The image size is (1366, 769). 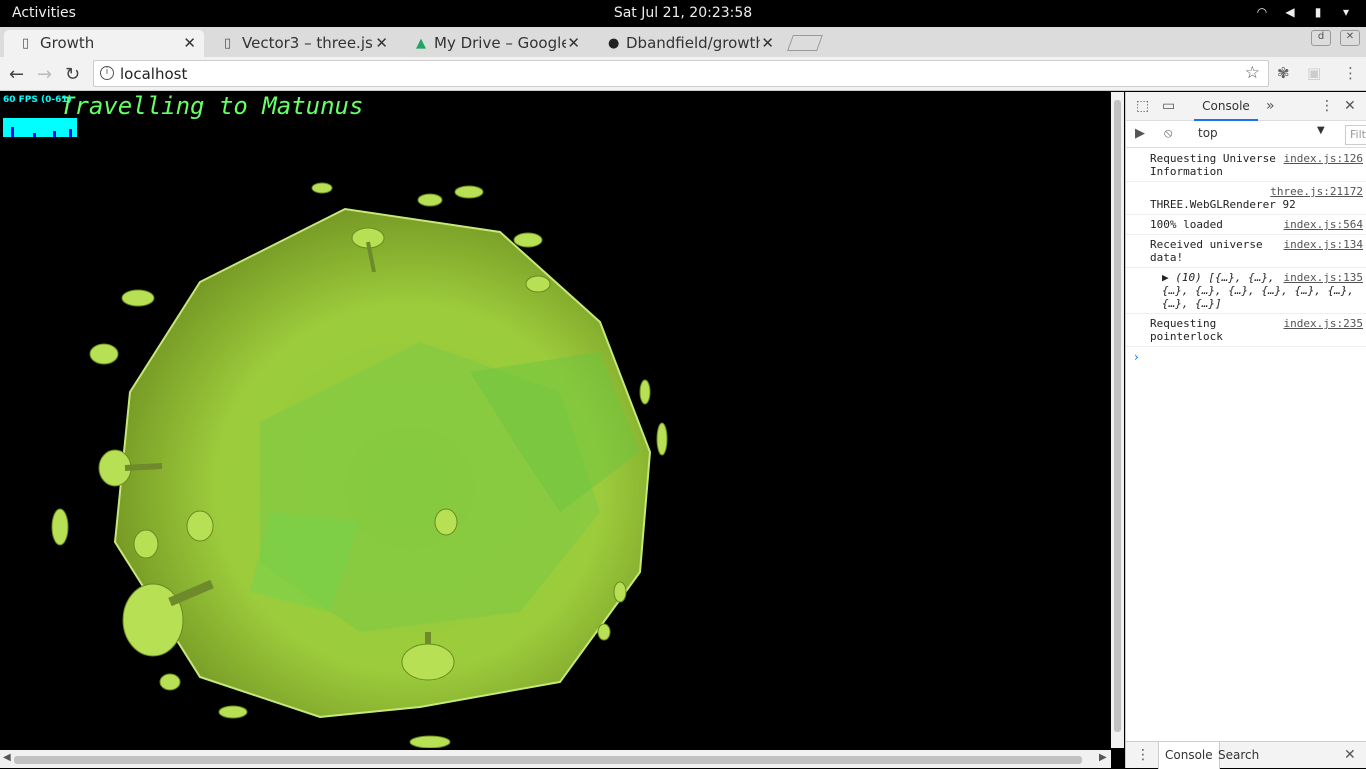 What do you see at coordinates (1165, 277) in the screenshot?
I see `expand-triangle-icon: ▶` at bounding box center [1165, 277].